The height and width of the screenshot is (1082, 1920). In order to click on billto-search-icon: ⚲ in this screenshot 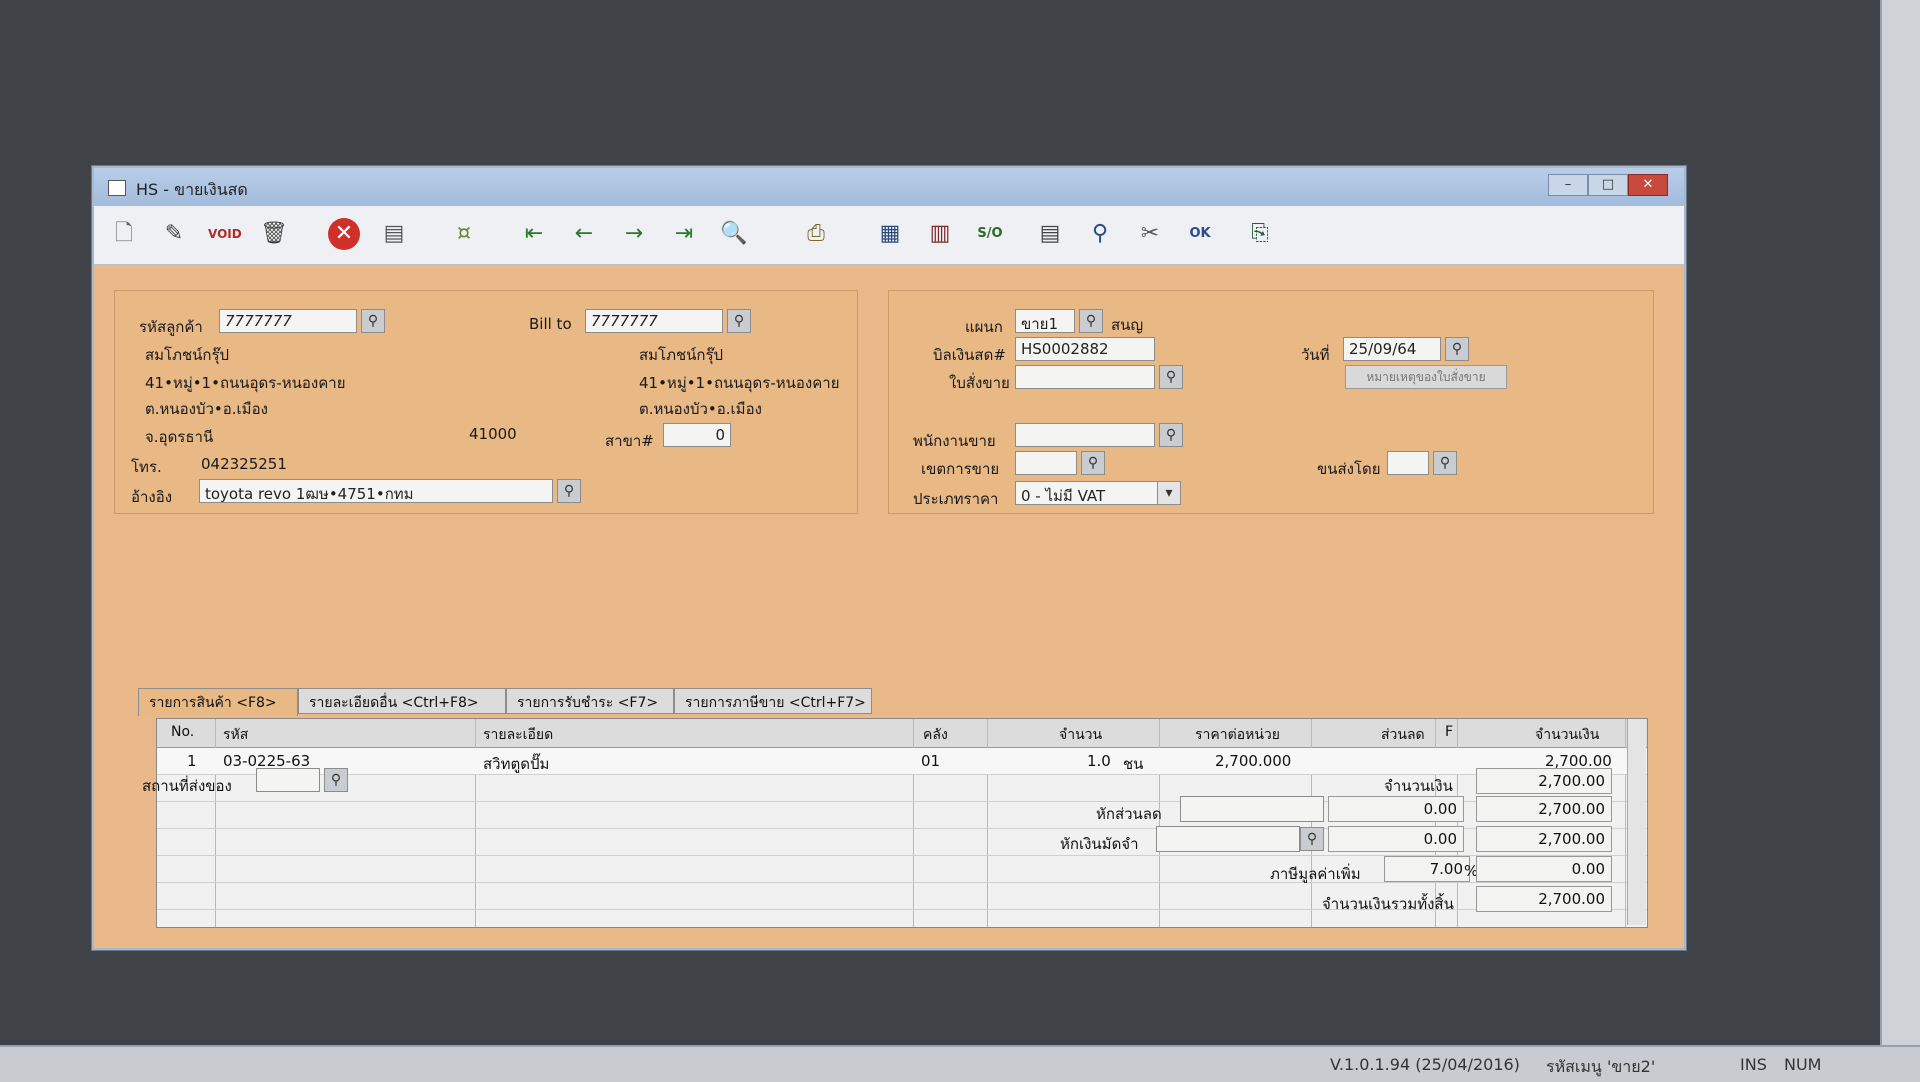, I will do `click(739, 321)`.